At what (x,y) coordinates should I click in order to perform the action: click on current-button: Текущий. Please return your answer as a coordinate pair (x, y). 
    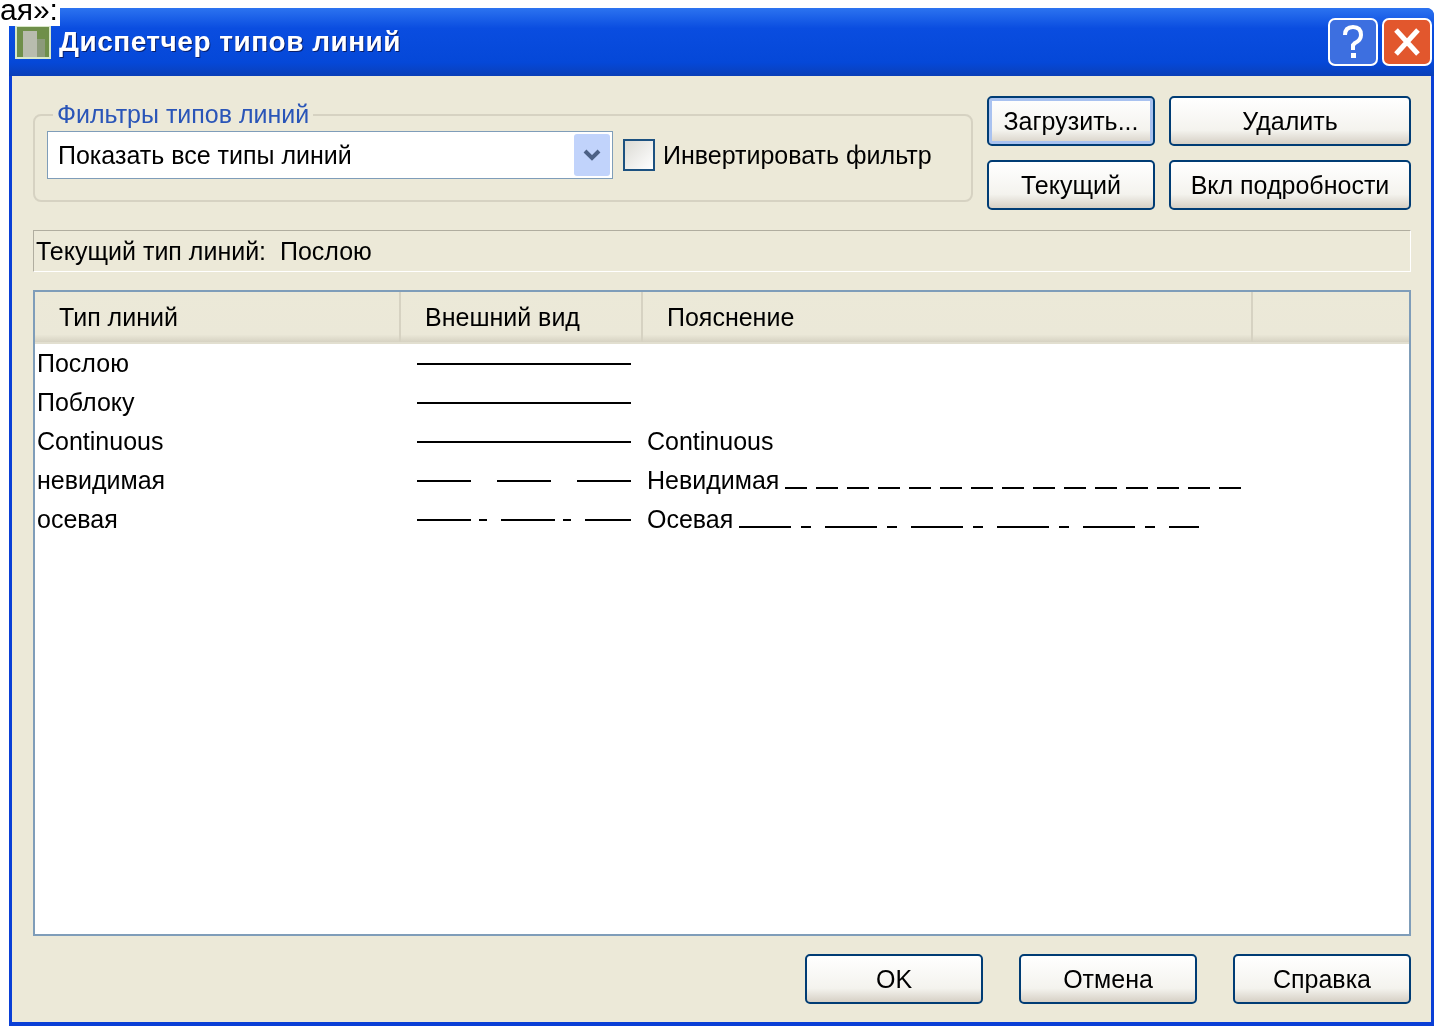
    Looking at the image, I should click on (1071, 185).